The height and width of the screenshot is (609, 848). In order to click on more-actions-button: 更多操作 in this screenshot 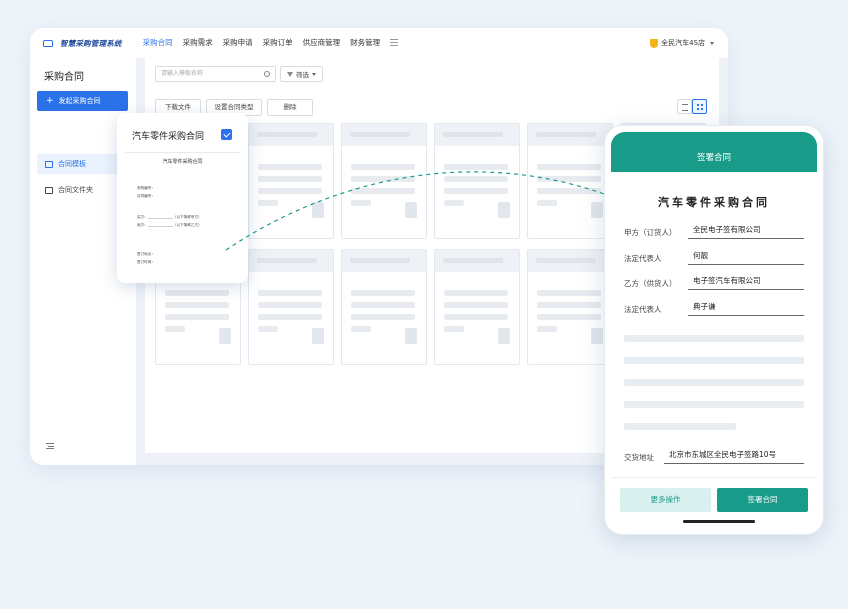, I will do `click(665, 500)`.